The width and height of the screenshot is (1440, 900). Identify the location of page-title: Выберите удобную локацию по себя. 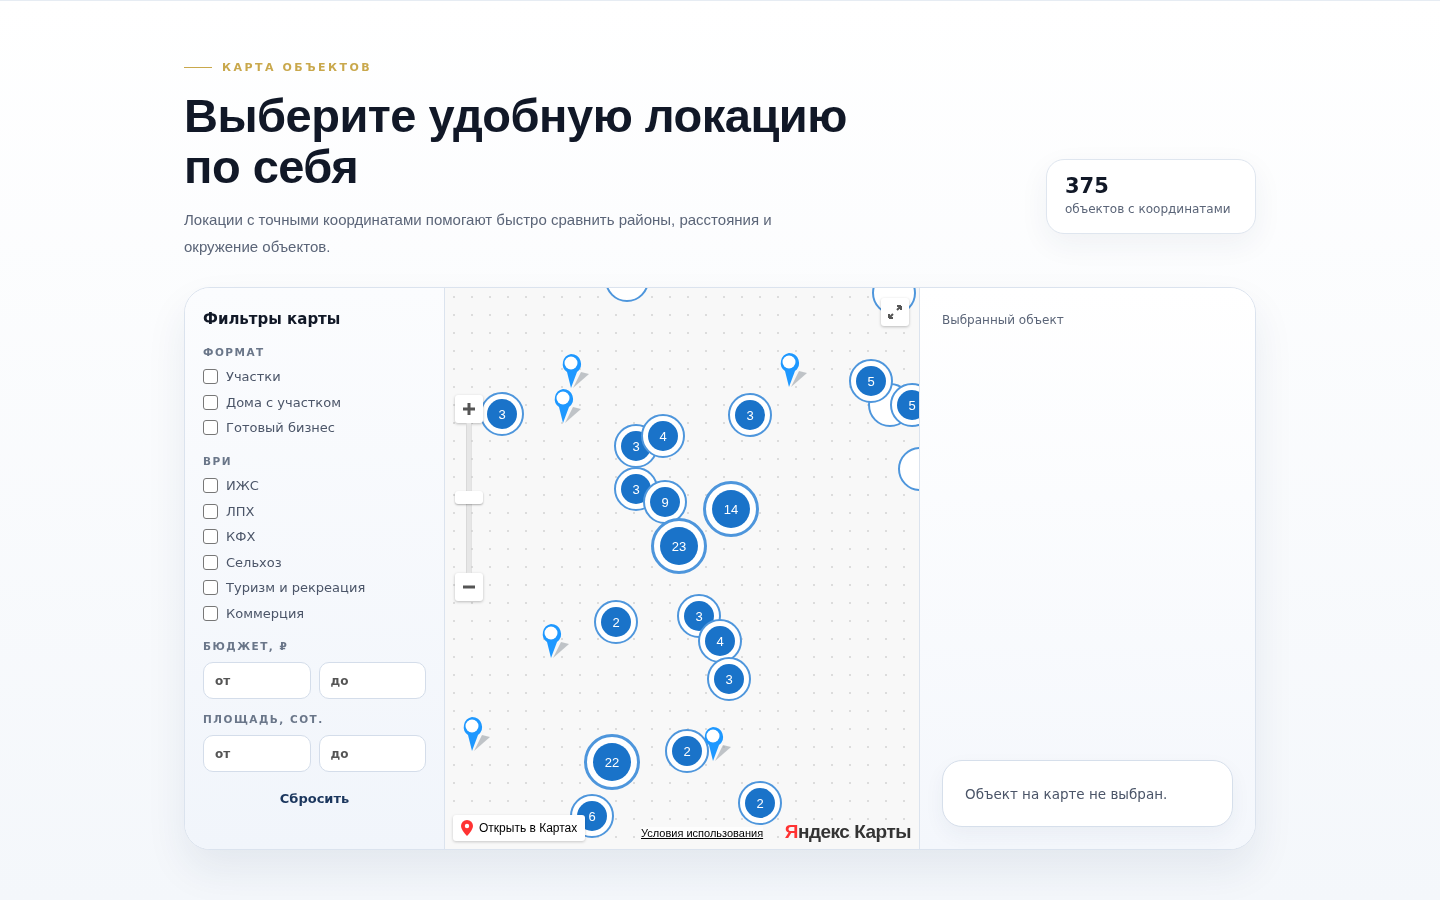
(516, 141).